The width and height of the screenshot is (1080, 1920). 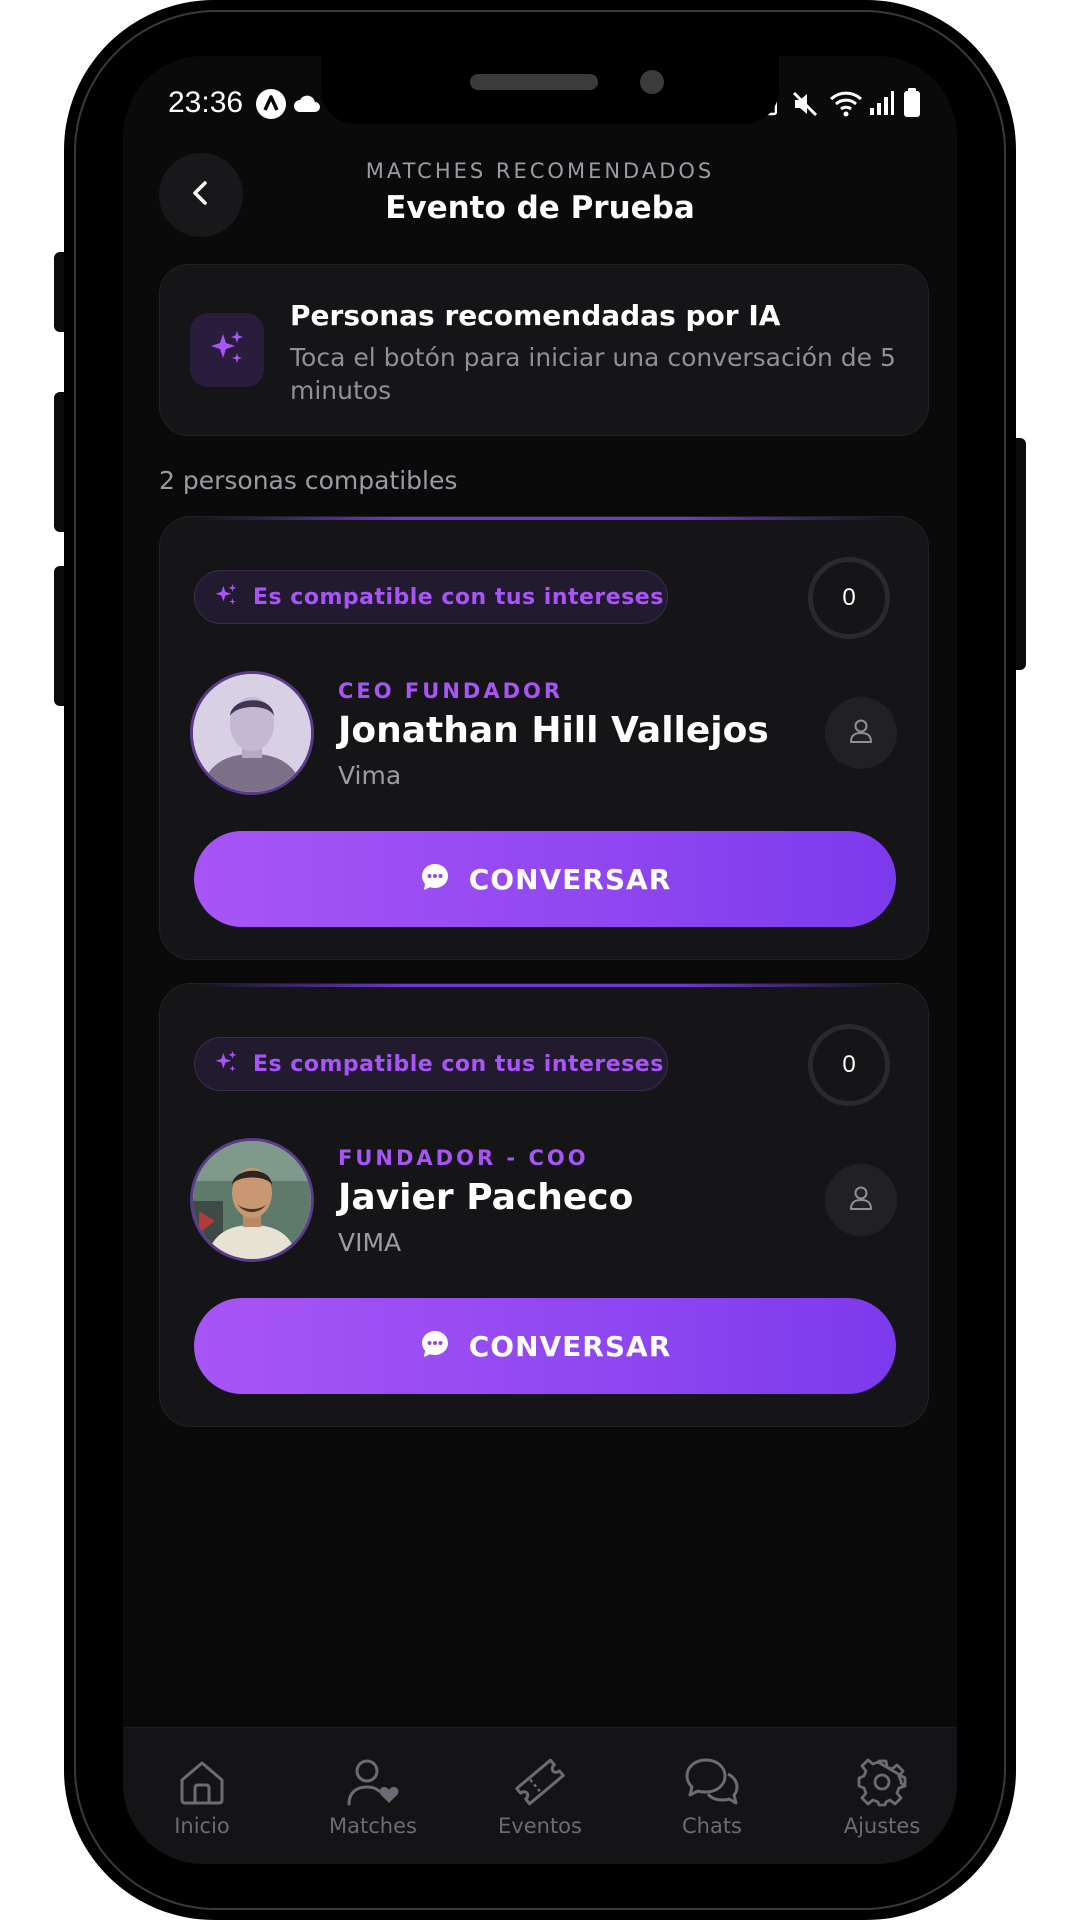 What do you see at coordinates (805, 106) in the screenshot?
I see `mute-icon` at bounding box center [805, 106].